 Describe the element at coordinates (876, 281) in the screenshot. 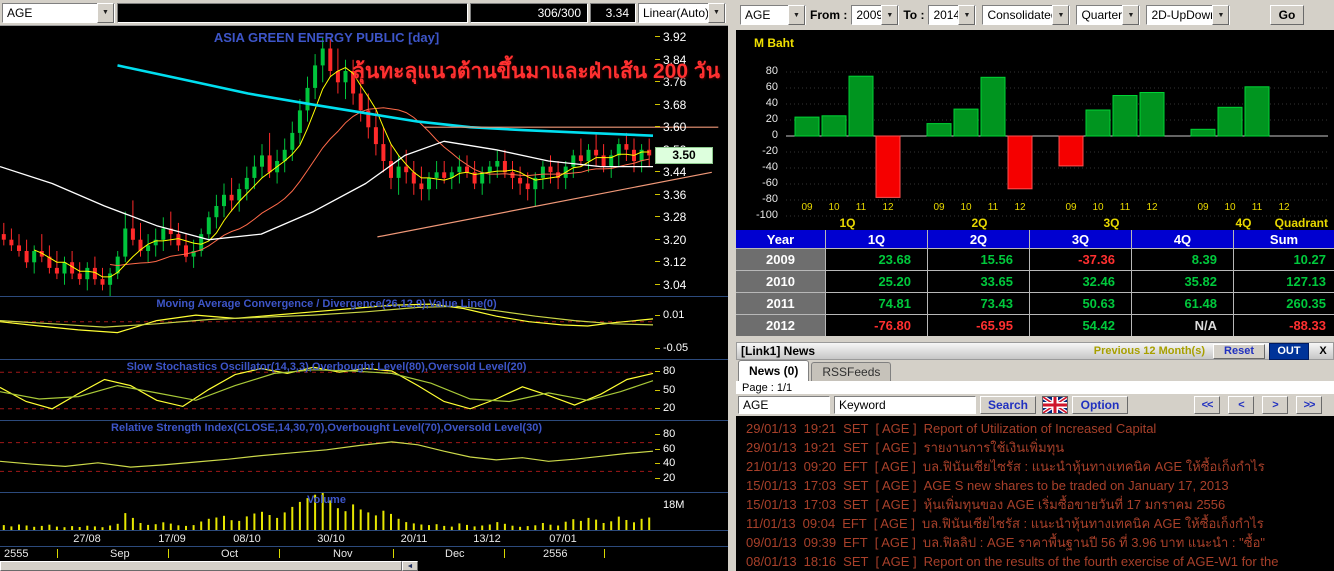

I see `table-cell: 25.20` at that location.